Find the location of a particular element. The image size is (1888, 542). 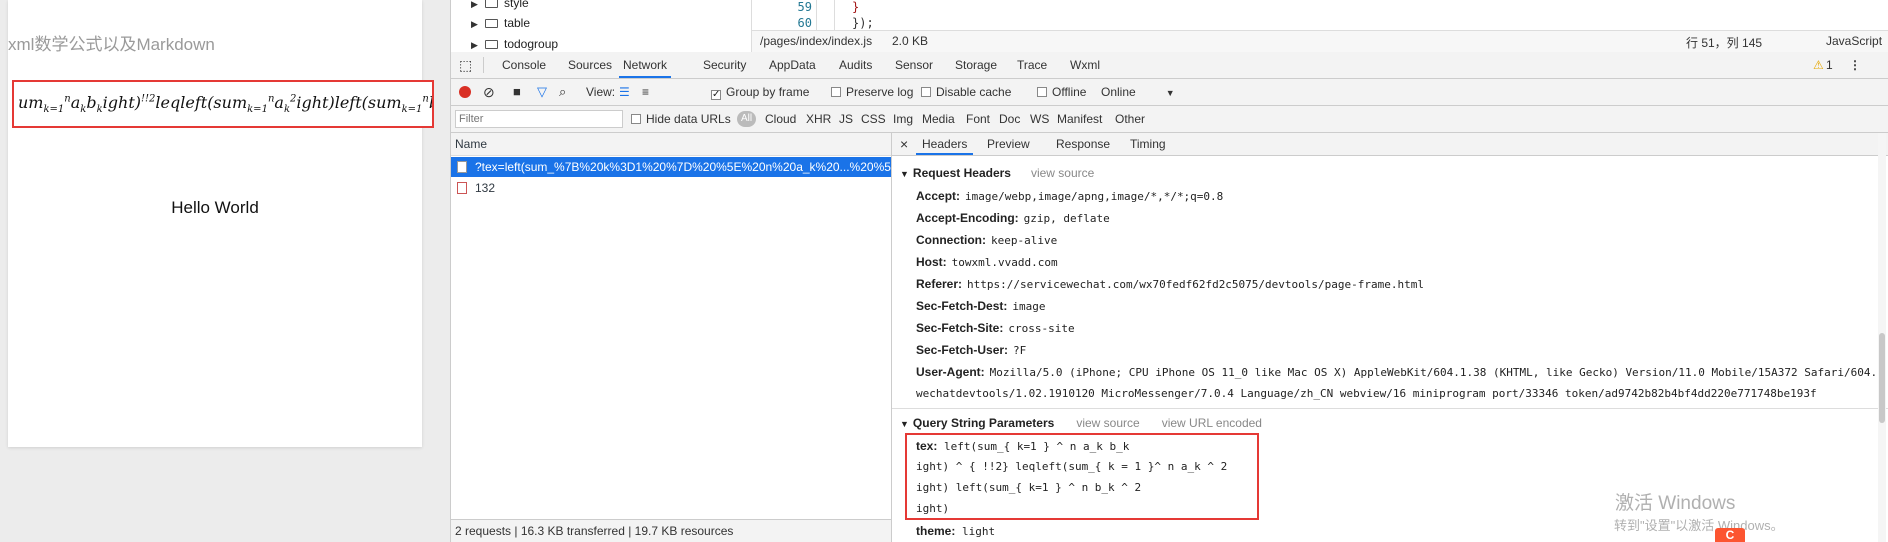

tree-item-table: ▶ table is located at coordinates (500, 23).